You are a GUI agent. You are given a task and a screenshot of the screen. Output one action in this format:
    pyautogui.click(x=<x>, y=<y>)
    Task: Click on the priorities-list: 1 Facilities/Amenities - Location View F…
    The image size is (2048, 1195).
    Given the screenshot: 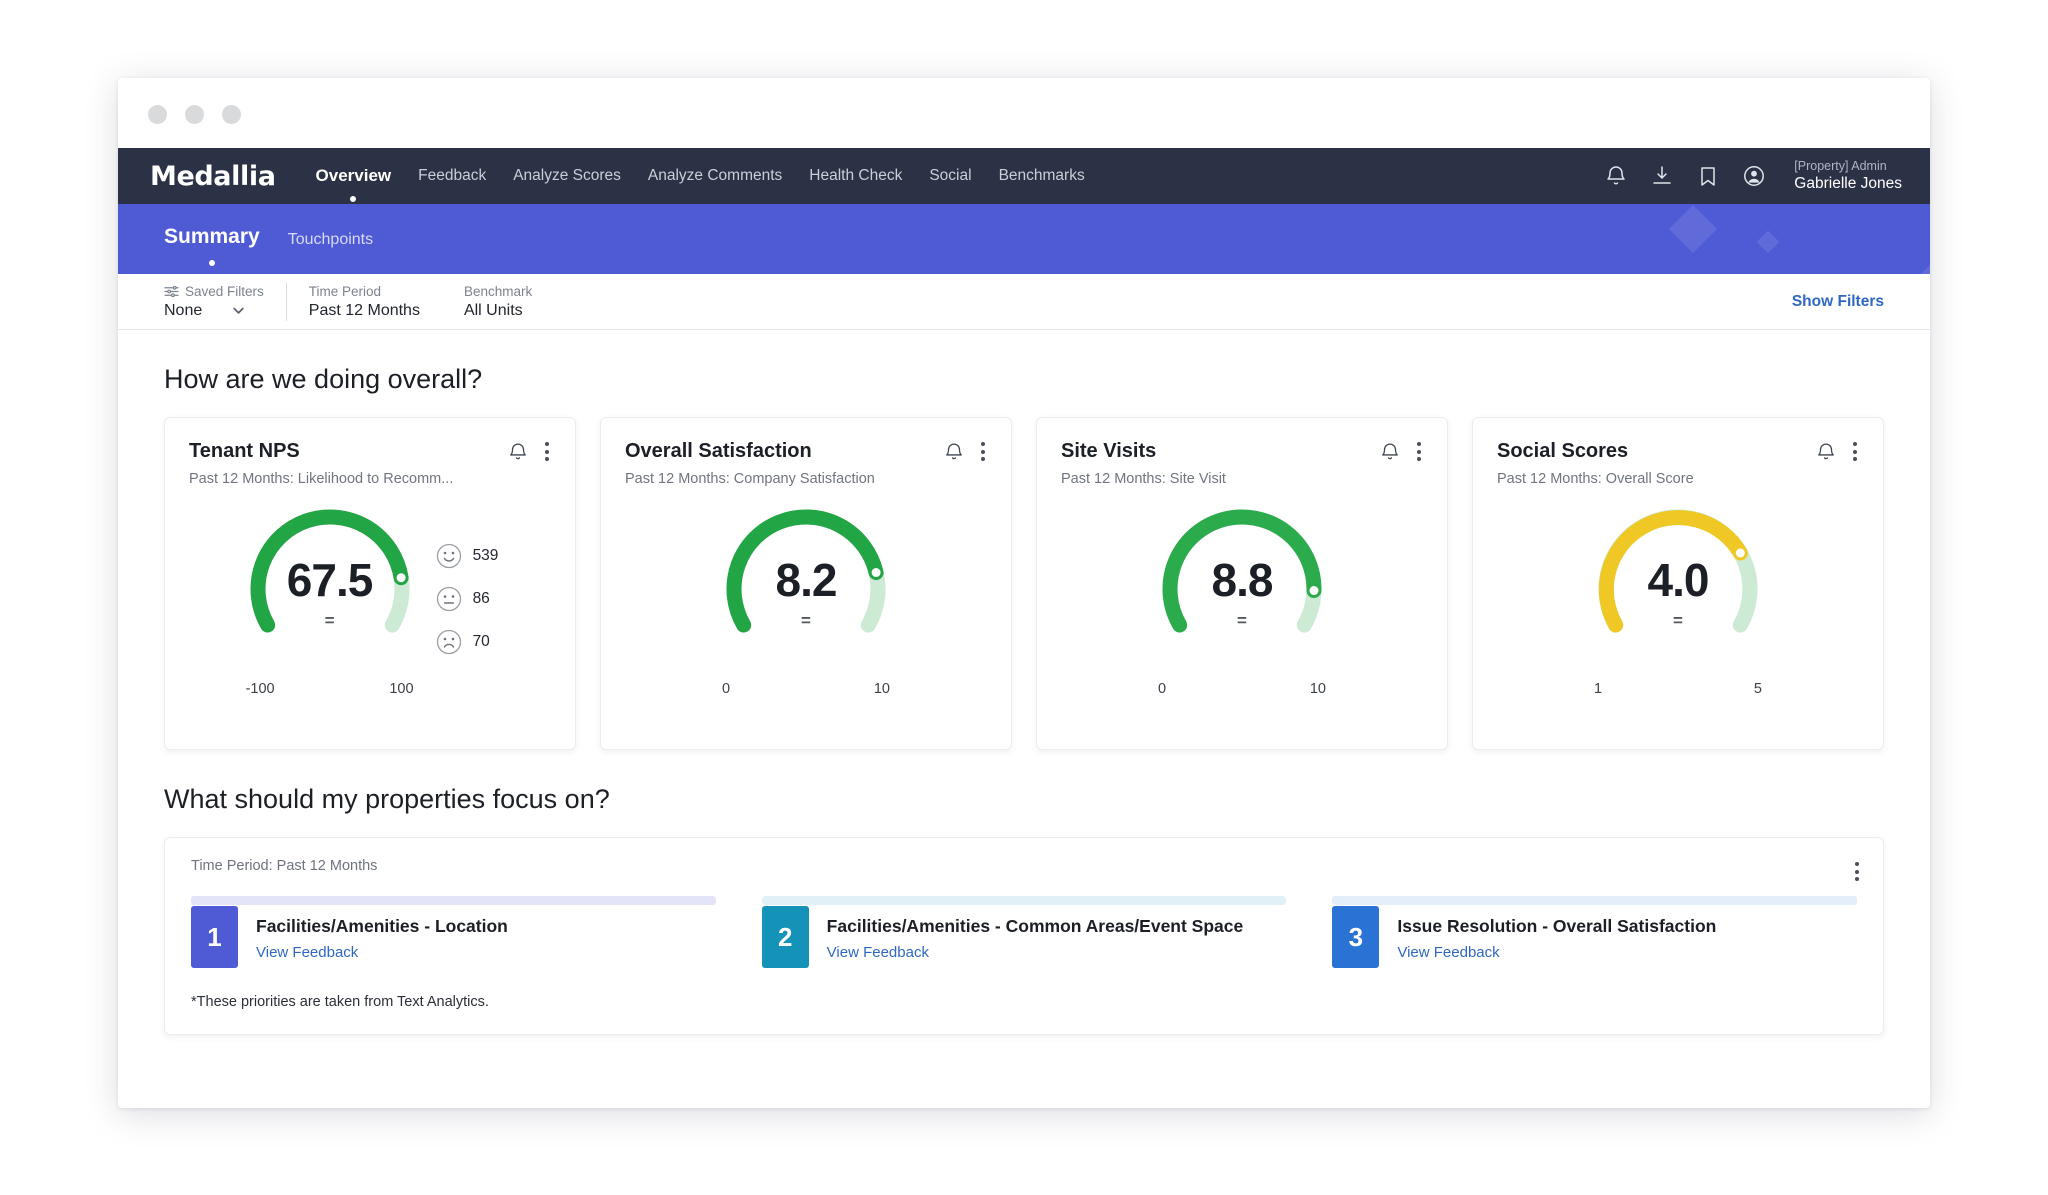 What is the action you would take?
    pyautogui.click(x=1024, y=932)
    